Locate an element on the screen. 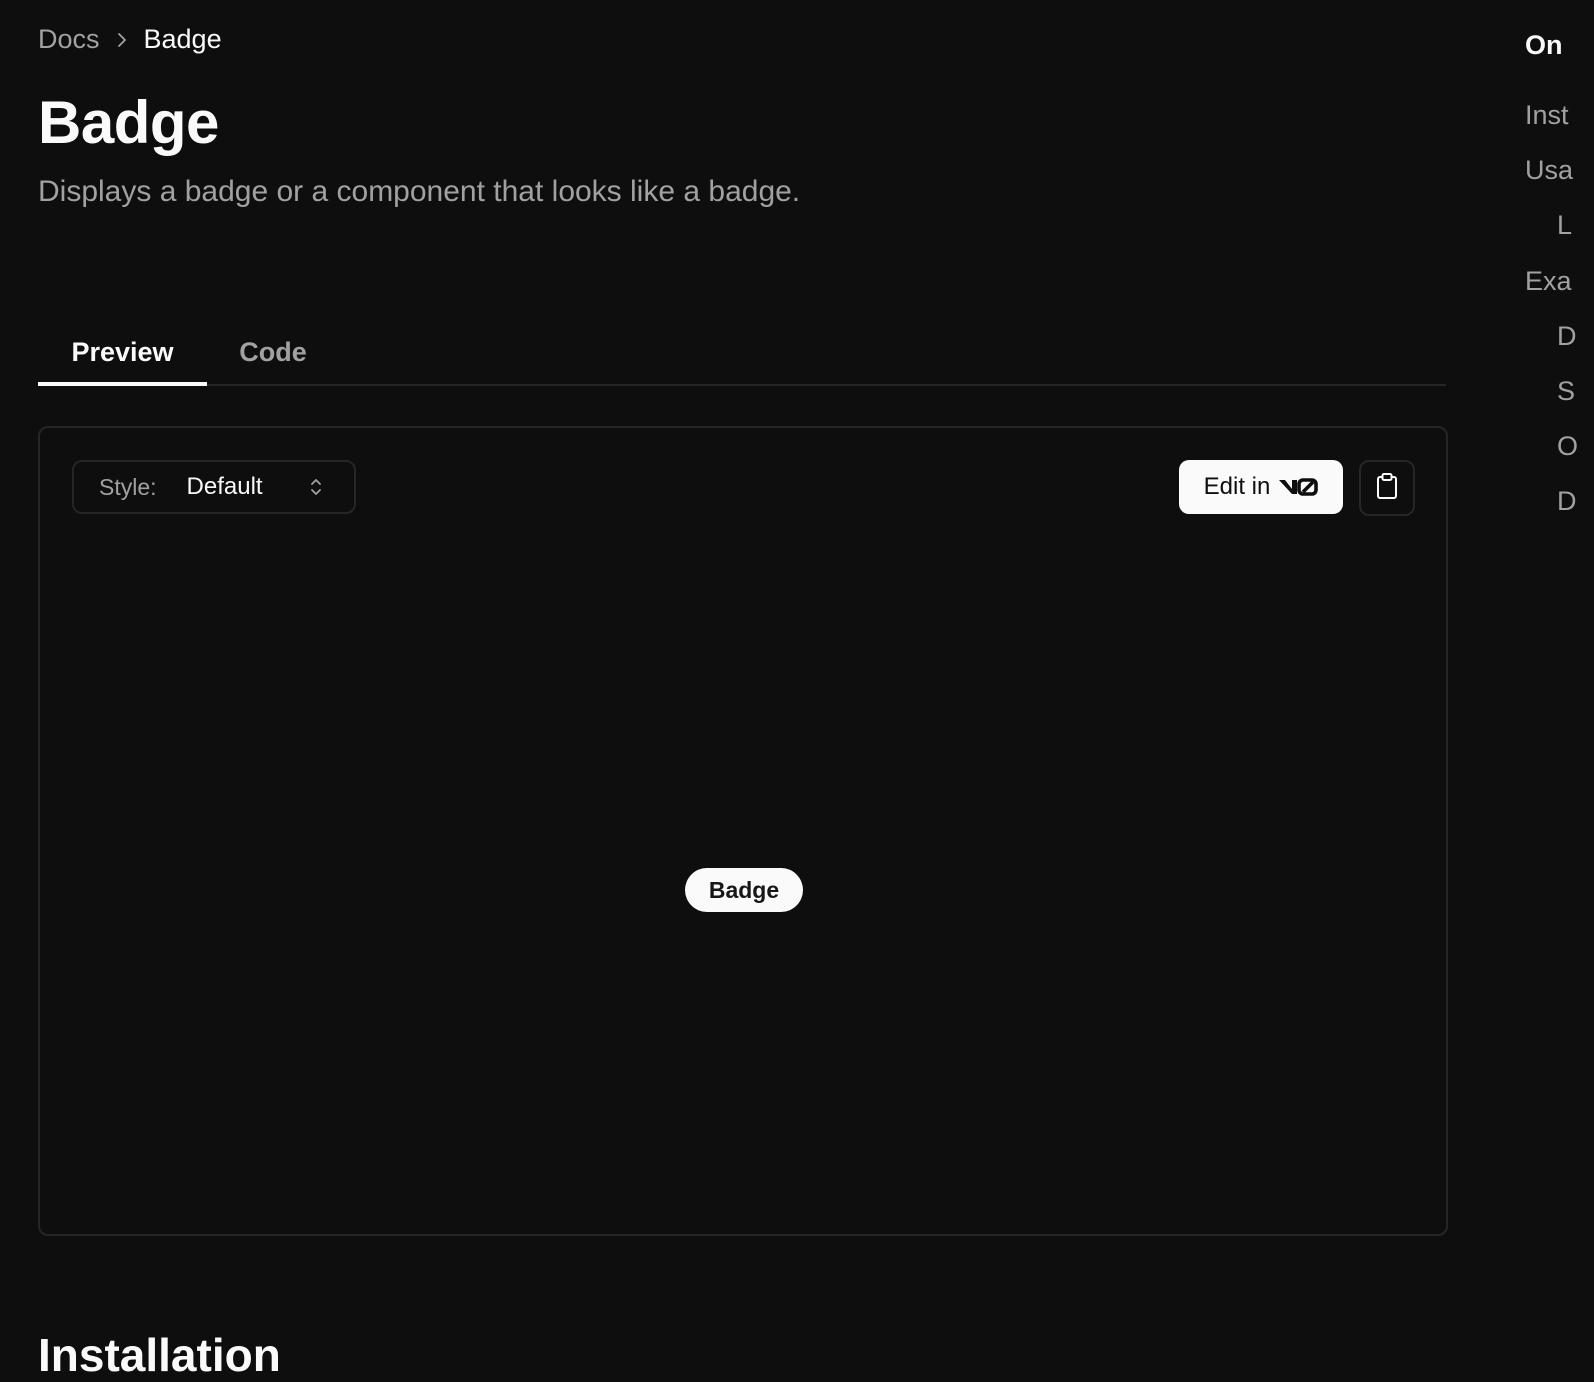  toc-item-sub: L is located at coordinates (1564, 225).